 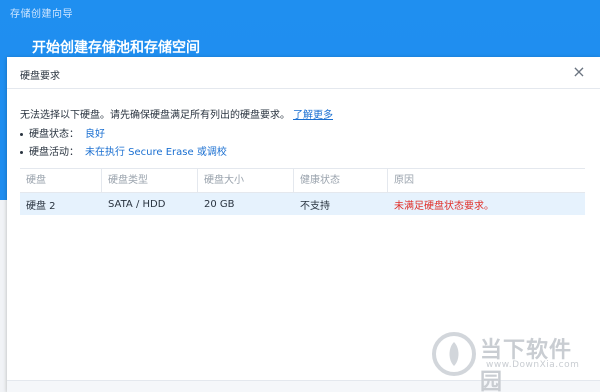 What do you see at coordinates (454, 354) in the screenshot?
I see `watermark-logo-icon` at bounding box center [454, 354].